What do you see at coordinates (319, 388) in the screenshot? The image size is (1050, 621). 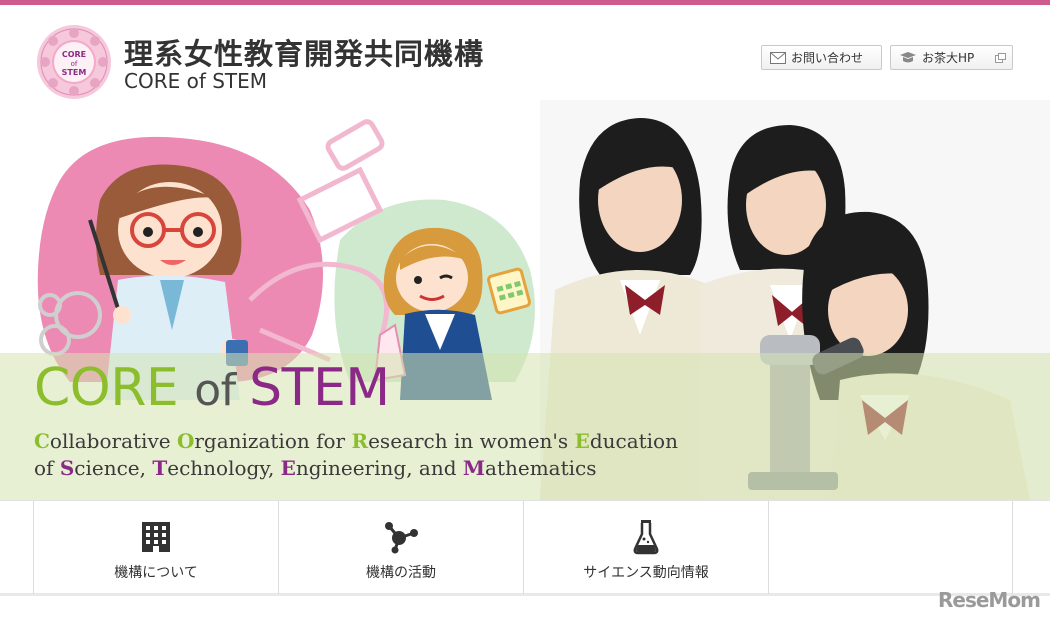 I see `hero-title-stem: STEM` at bounding box center [319, 388].